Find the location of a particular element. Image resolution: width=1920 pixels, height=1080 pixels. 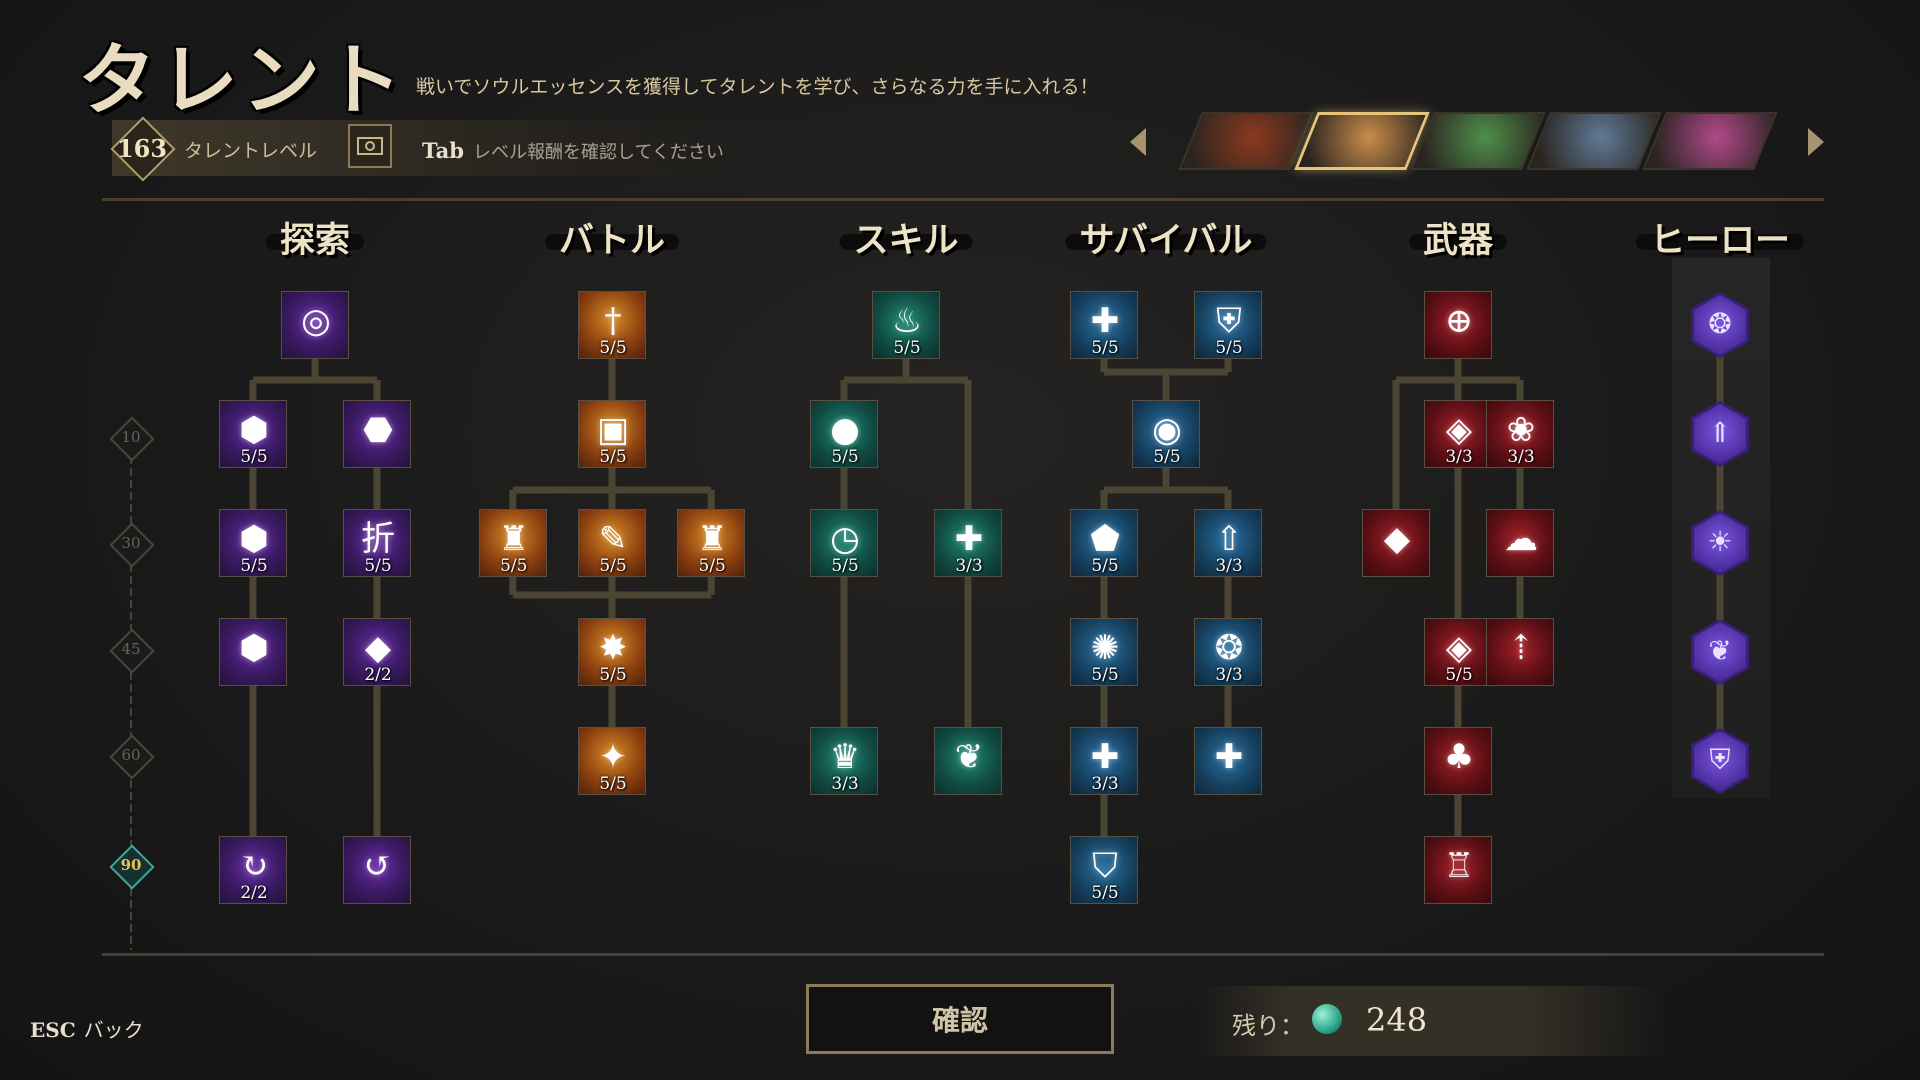

talent-node-skill: ◷ 5/5 is located at coordinates (844, 543).